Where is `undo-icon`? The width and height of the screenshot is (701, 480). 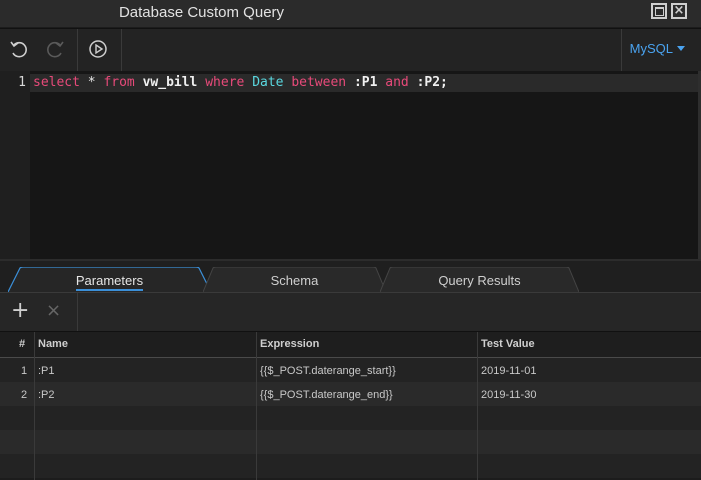
undo-icon is located at coordinates (19, 49).